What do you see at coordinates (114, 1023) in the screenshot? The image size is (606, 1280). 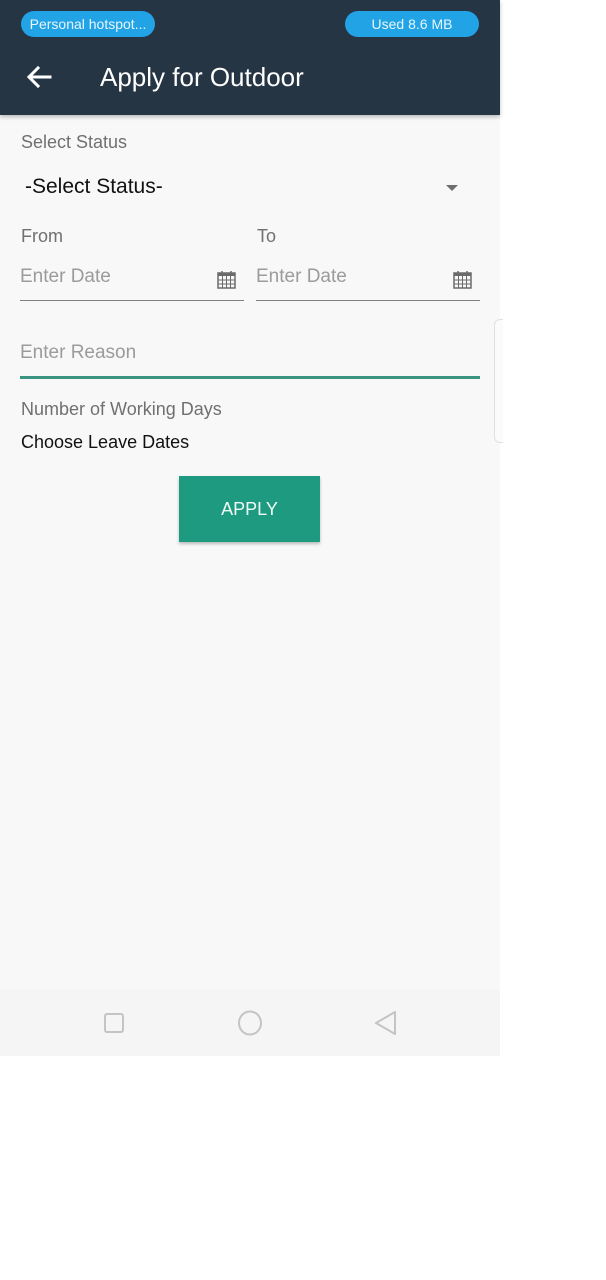 I see `square-icon` at bounding box center [114, 1023].